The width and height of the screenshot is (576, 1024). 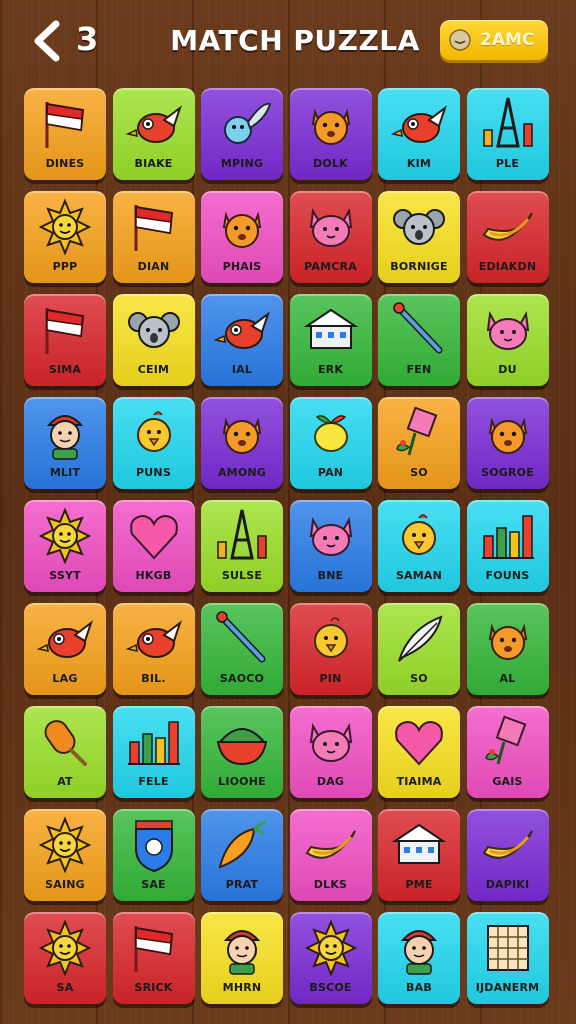 I want to click on puzzle-tile: SAING, so click(x=65, y=855).